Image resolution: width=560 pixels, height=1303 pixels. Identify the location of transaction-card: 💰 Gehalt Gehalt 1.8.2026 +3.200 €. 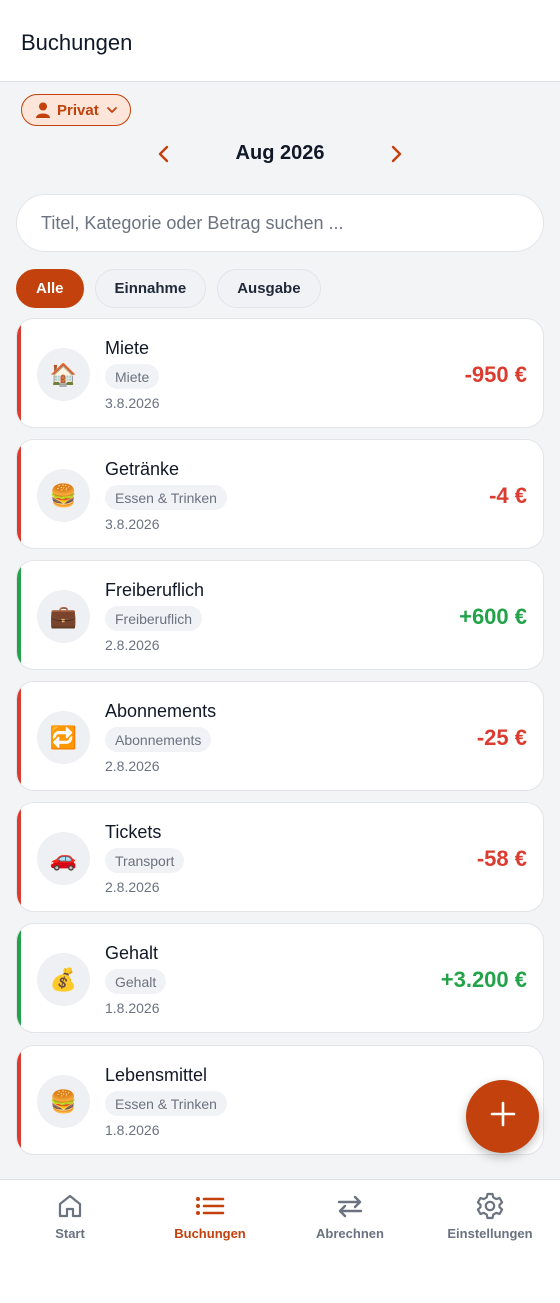
(280, 978).